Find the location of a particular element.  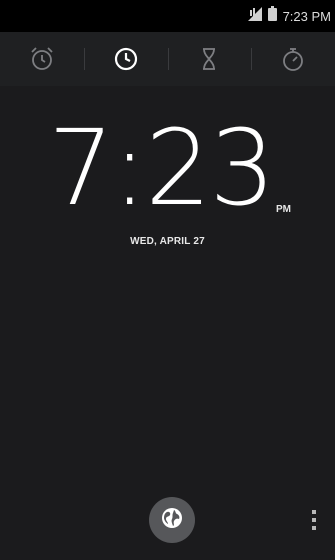

tab-timer is located at coordinates (209, 59).